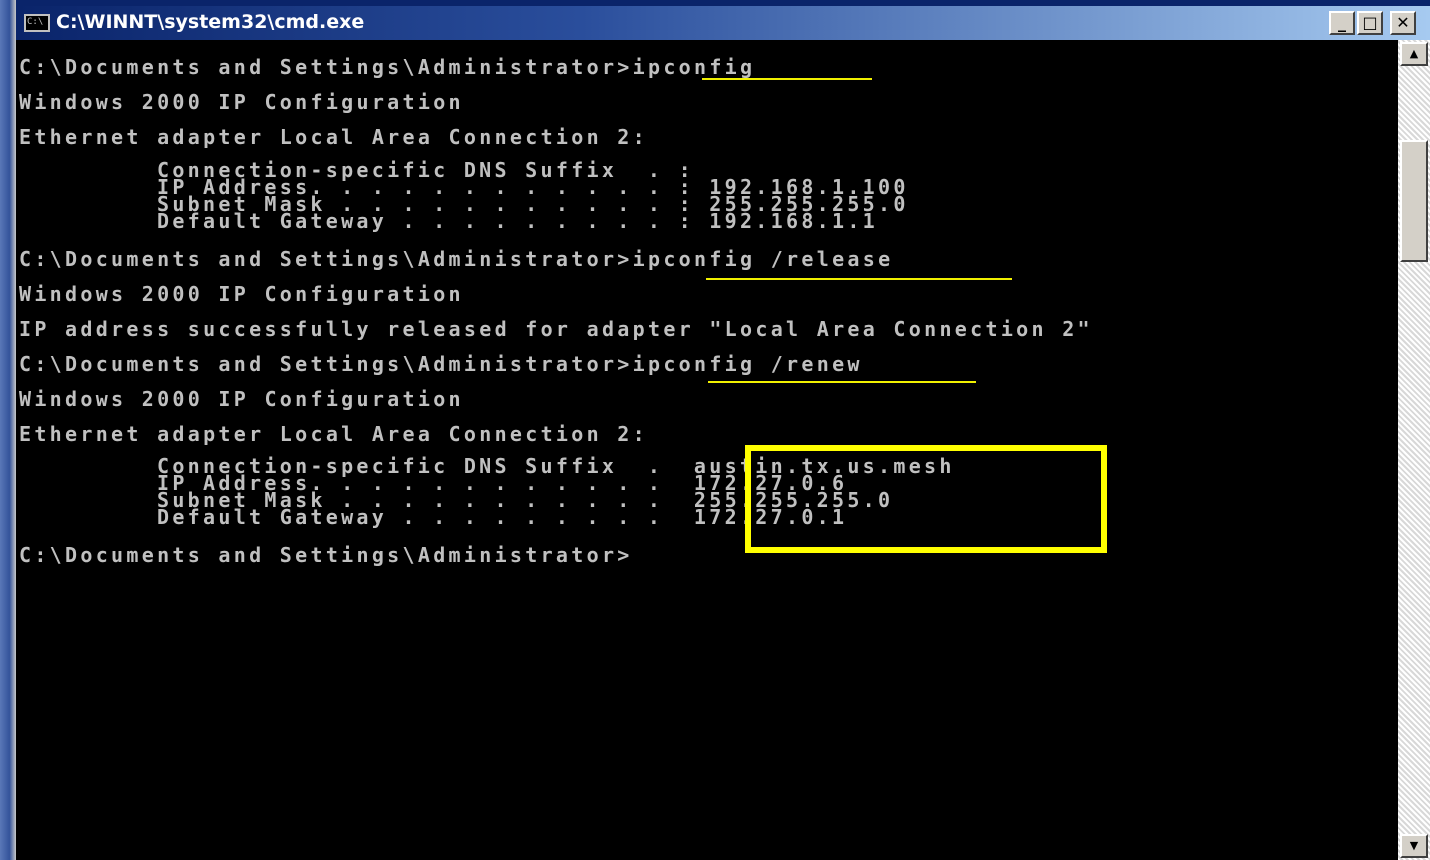  What do you see at coordinates (1370, 23) in the screenshot?
I see `maximize-button: □` at bounding box center [1370, 23].